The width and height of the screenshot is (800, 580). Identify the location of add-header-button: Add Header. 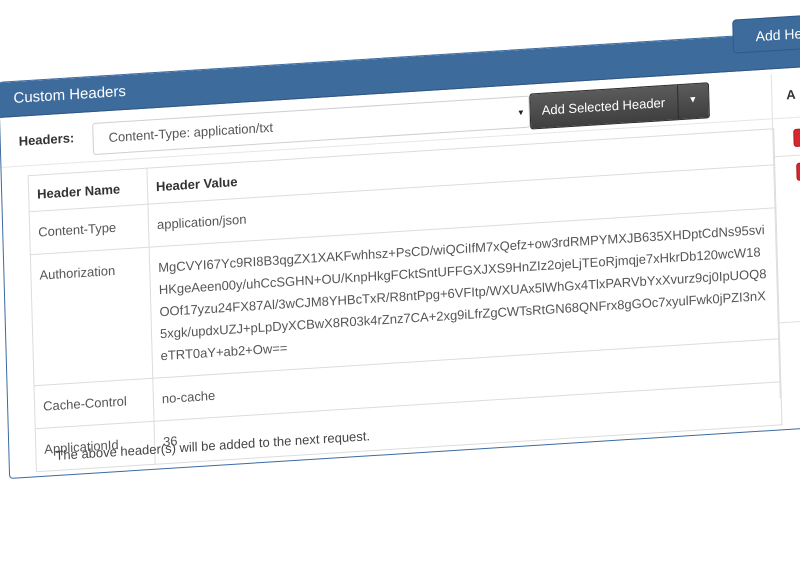
(766, 31).